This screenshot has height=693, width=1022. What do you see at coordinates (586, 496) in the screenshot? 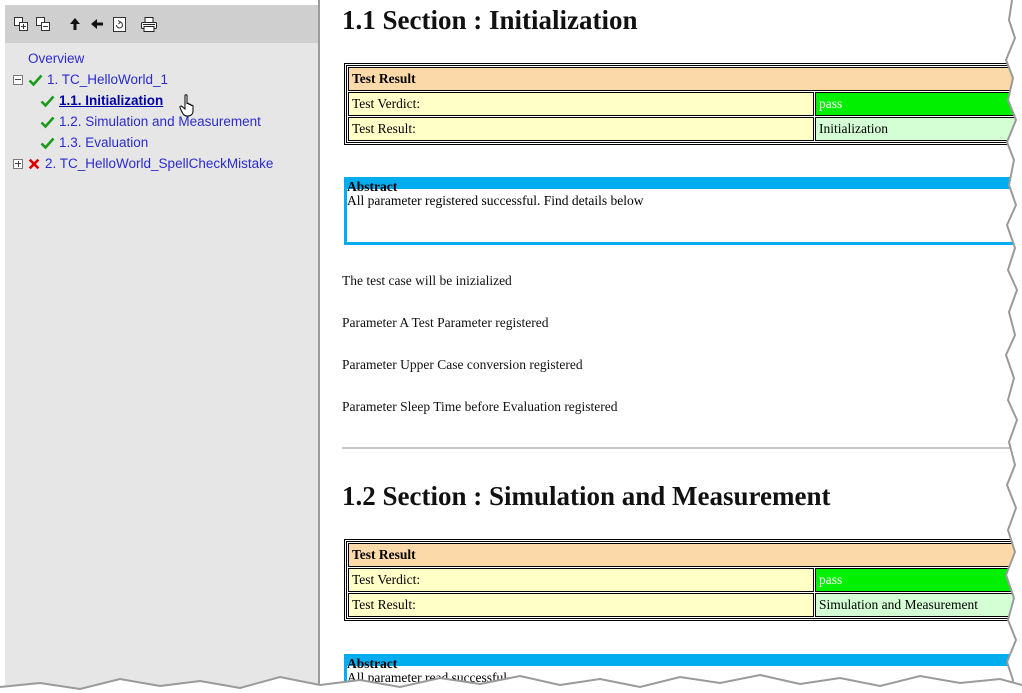
I see `section-2-title: 1.2 Section : Simulation and Measurement` at bounding box center [586, 496].